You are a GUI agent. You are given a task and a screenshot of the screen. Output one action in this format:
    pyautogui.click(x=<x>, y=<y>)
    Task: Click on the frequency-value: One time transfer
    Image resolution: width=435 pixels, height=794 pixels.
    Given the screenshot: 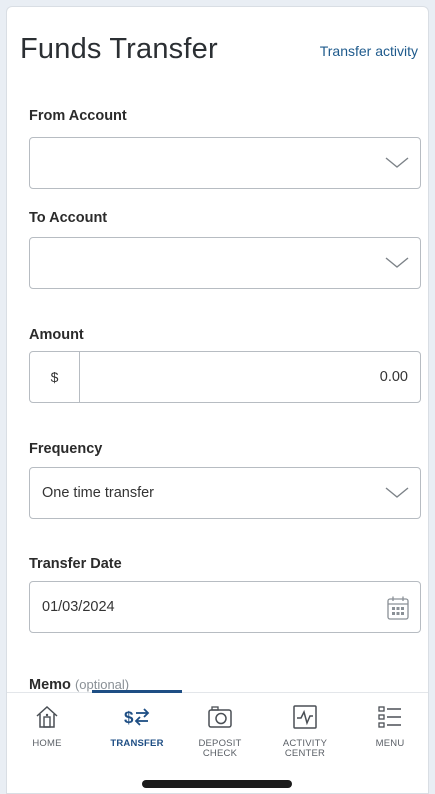 What is the action you would take?
    pyautogui.click(x=98, y=493)
    